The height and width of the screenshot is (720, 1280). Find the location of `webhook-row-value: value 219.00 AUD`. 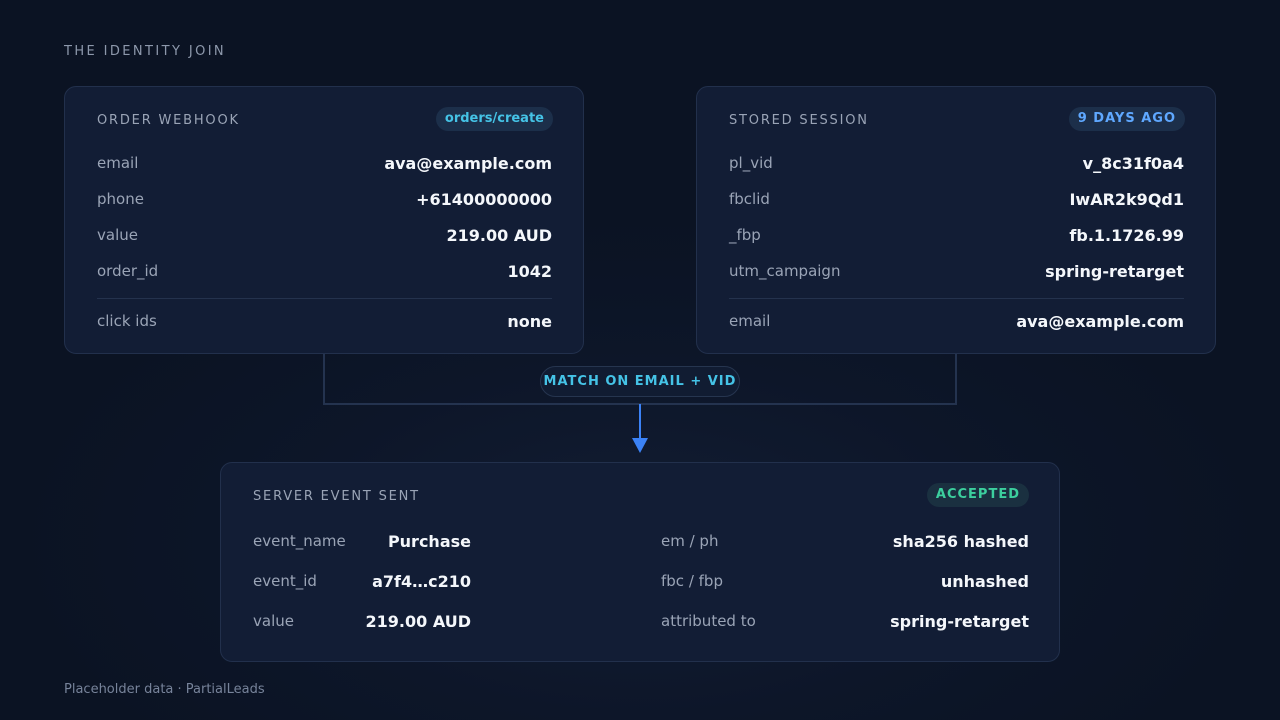

webhook-row-value: value 219.00 AUD is located at coordinates (324, 235).